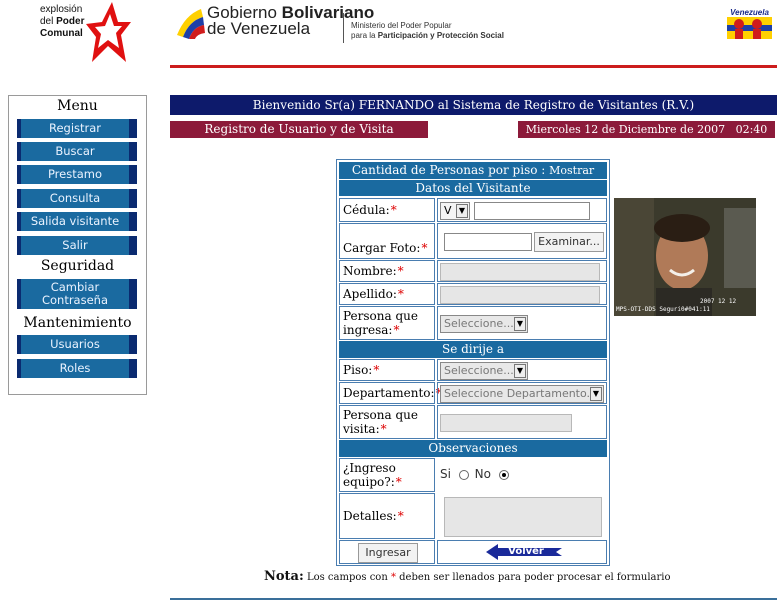 This screenshot has width=780, height=600. I want to click on ingreso-equipo-field: Si No, so click(522, 475).